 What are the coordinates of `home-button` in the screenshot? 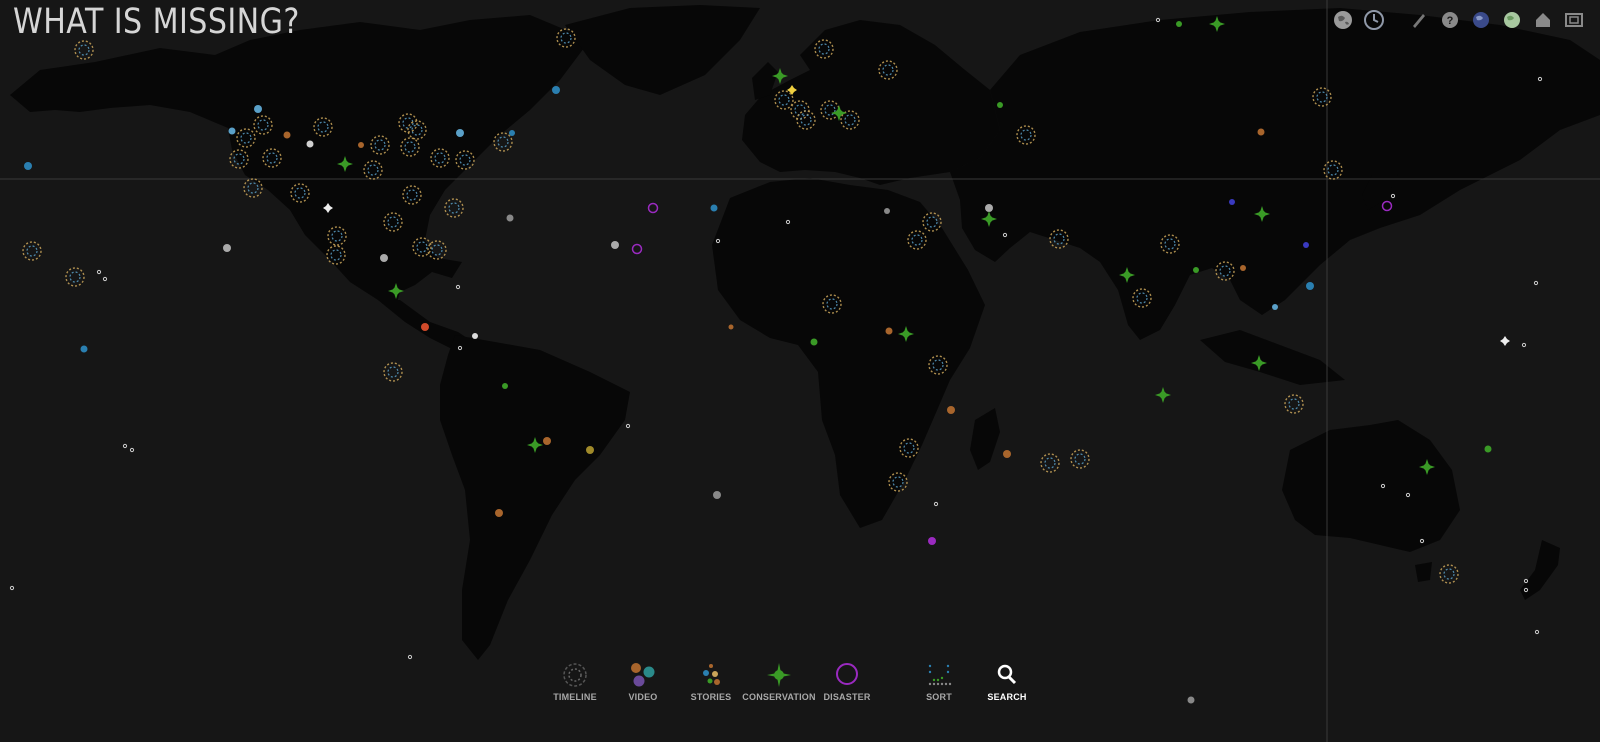 It's located at (1542, 20).